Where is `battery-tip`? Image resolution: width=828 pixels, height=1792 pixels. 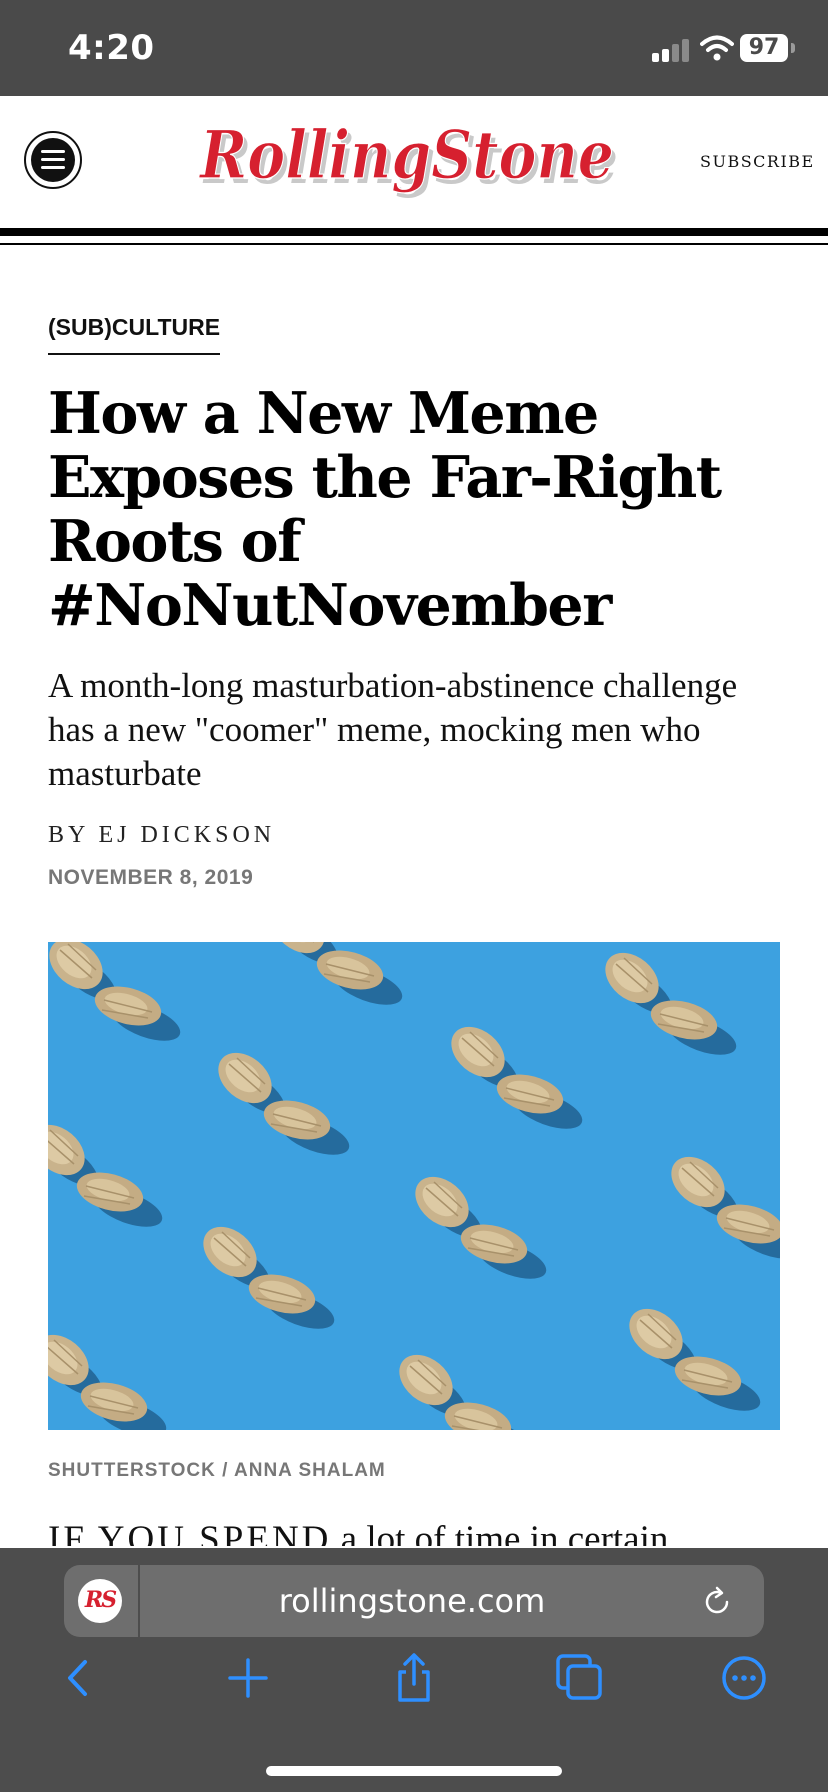 battery-tip is located at coordinates (793, 48).